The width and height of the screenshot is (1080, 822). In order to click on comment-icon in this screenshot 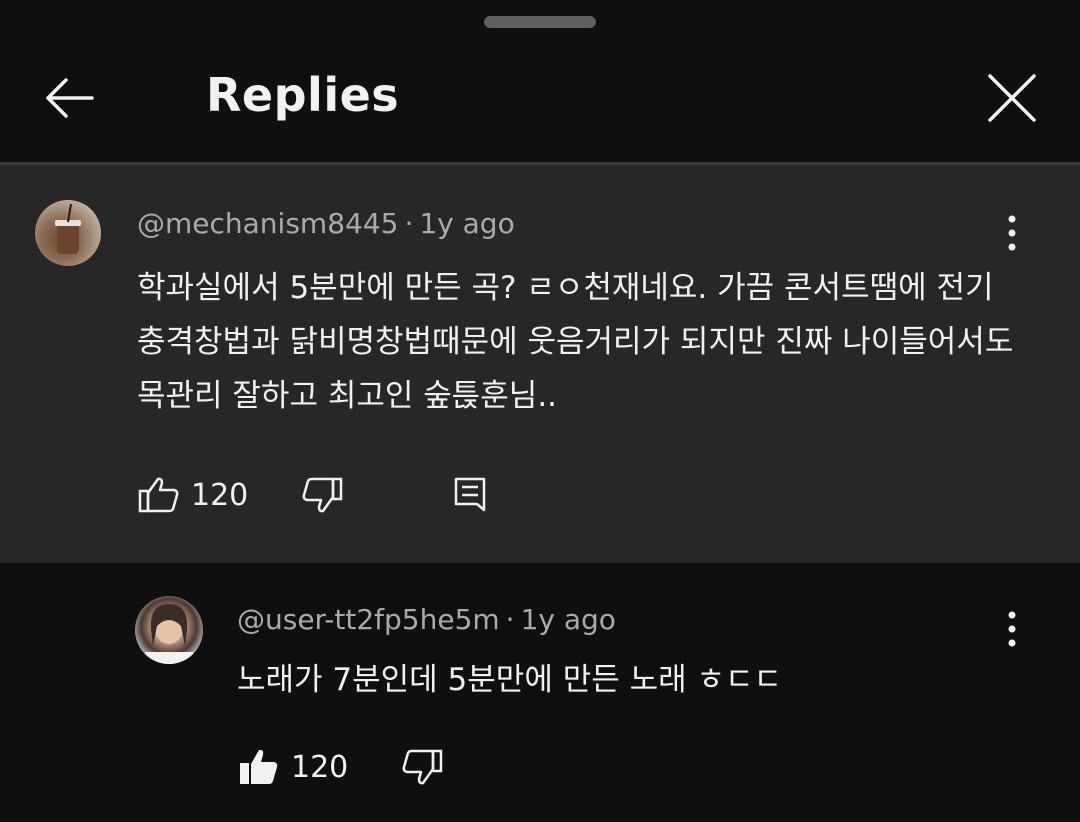, I will do `click(470, 494)`.